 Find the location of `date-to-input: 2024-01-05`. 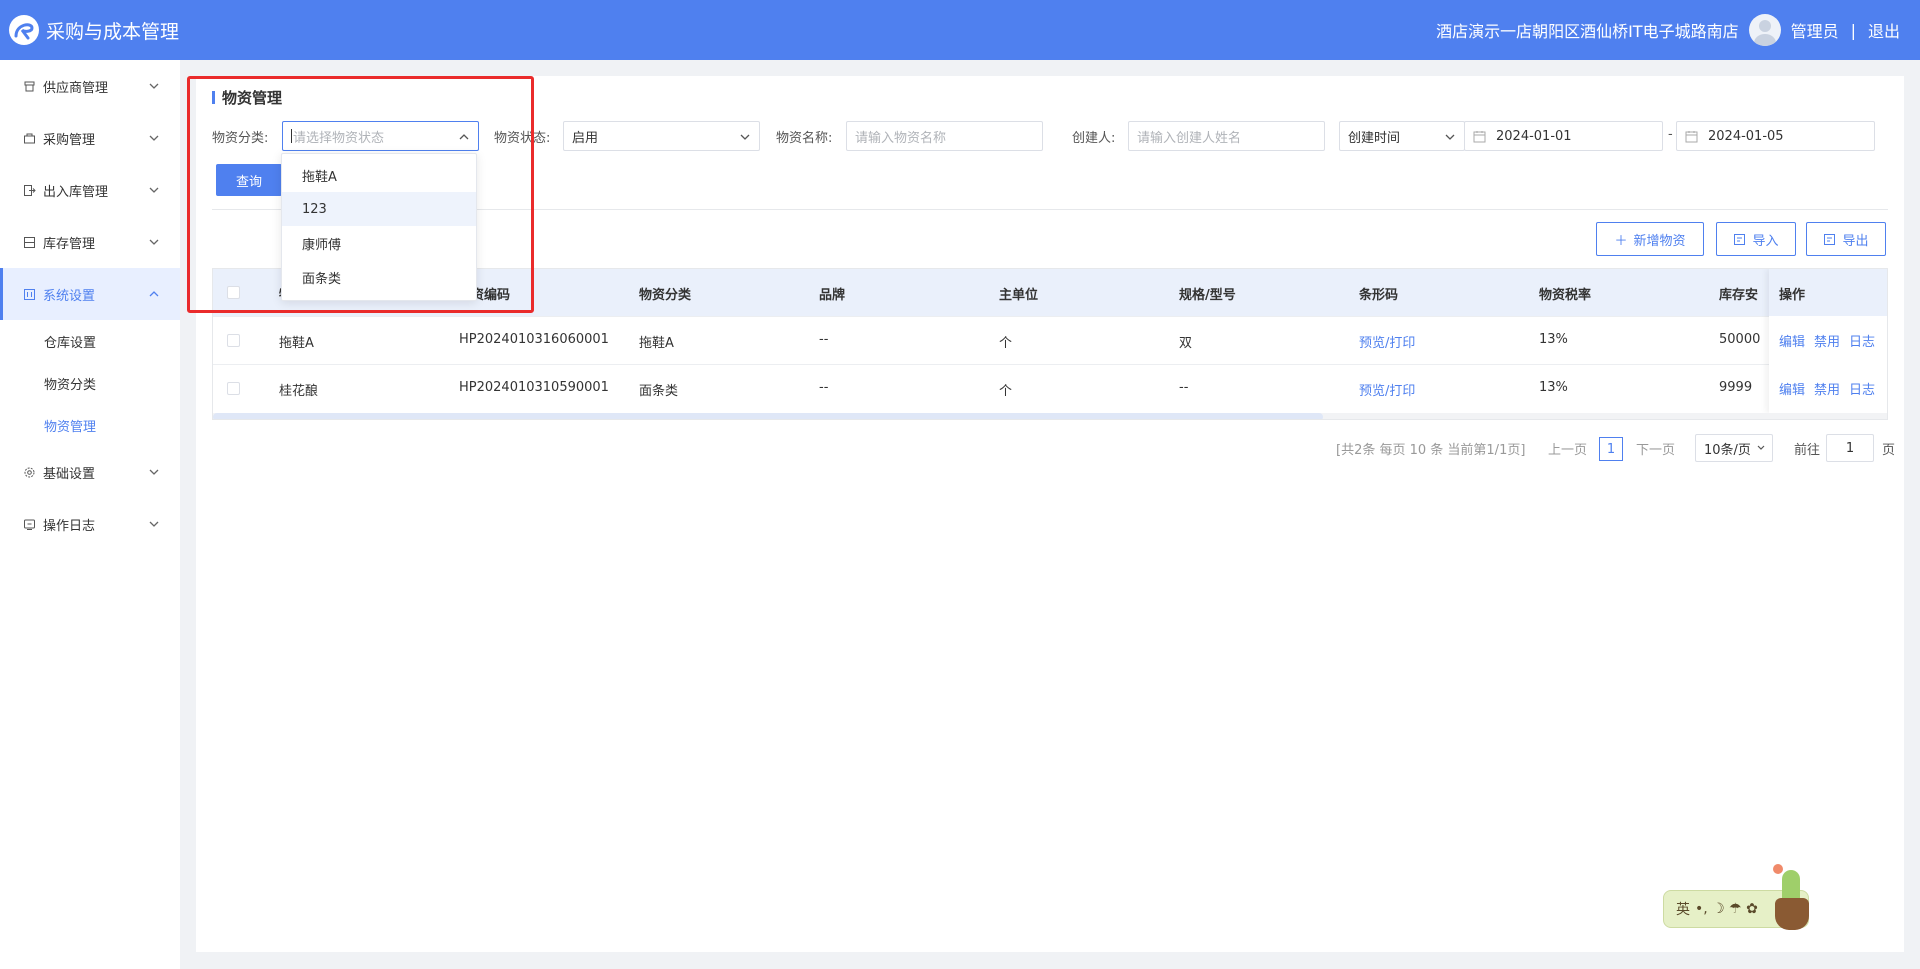

date-to-input: 2024-01-05 is located at coordinates (1775, 136).